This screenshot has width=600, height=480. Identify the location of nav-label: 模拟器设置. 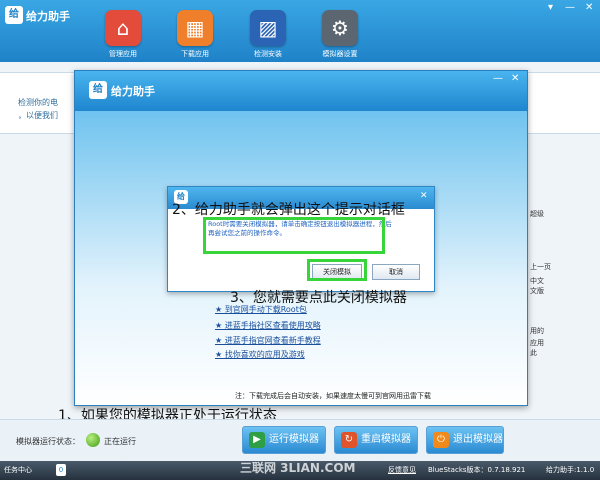
(340, 54).